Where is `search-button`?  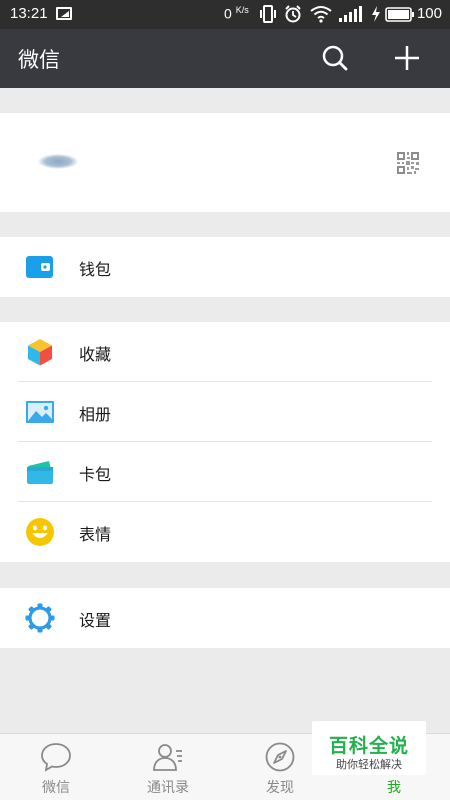 search-button is located at coordinates (335, 58).